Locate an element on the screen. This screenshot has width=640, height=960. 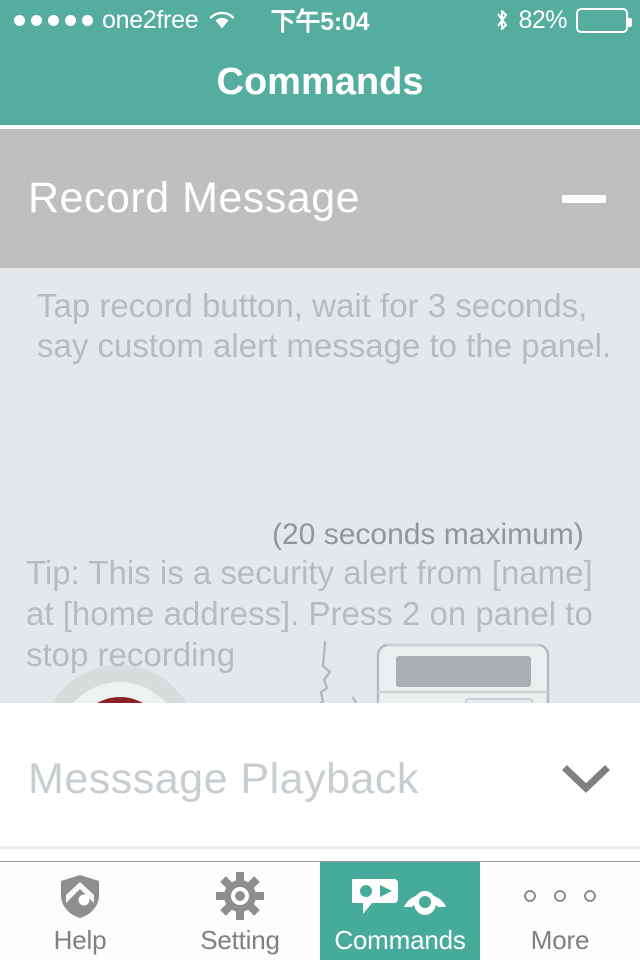
tab-commands: Commands is located at coordinates (400, 911).